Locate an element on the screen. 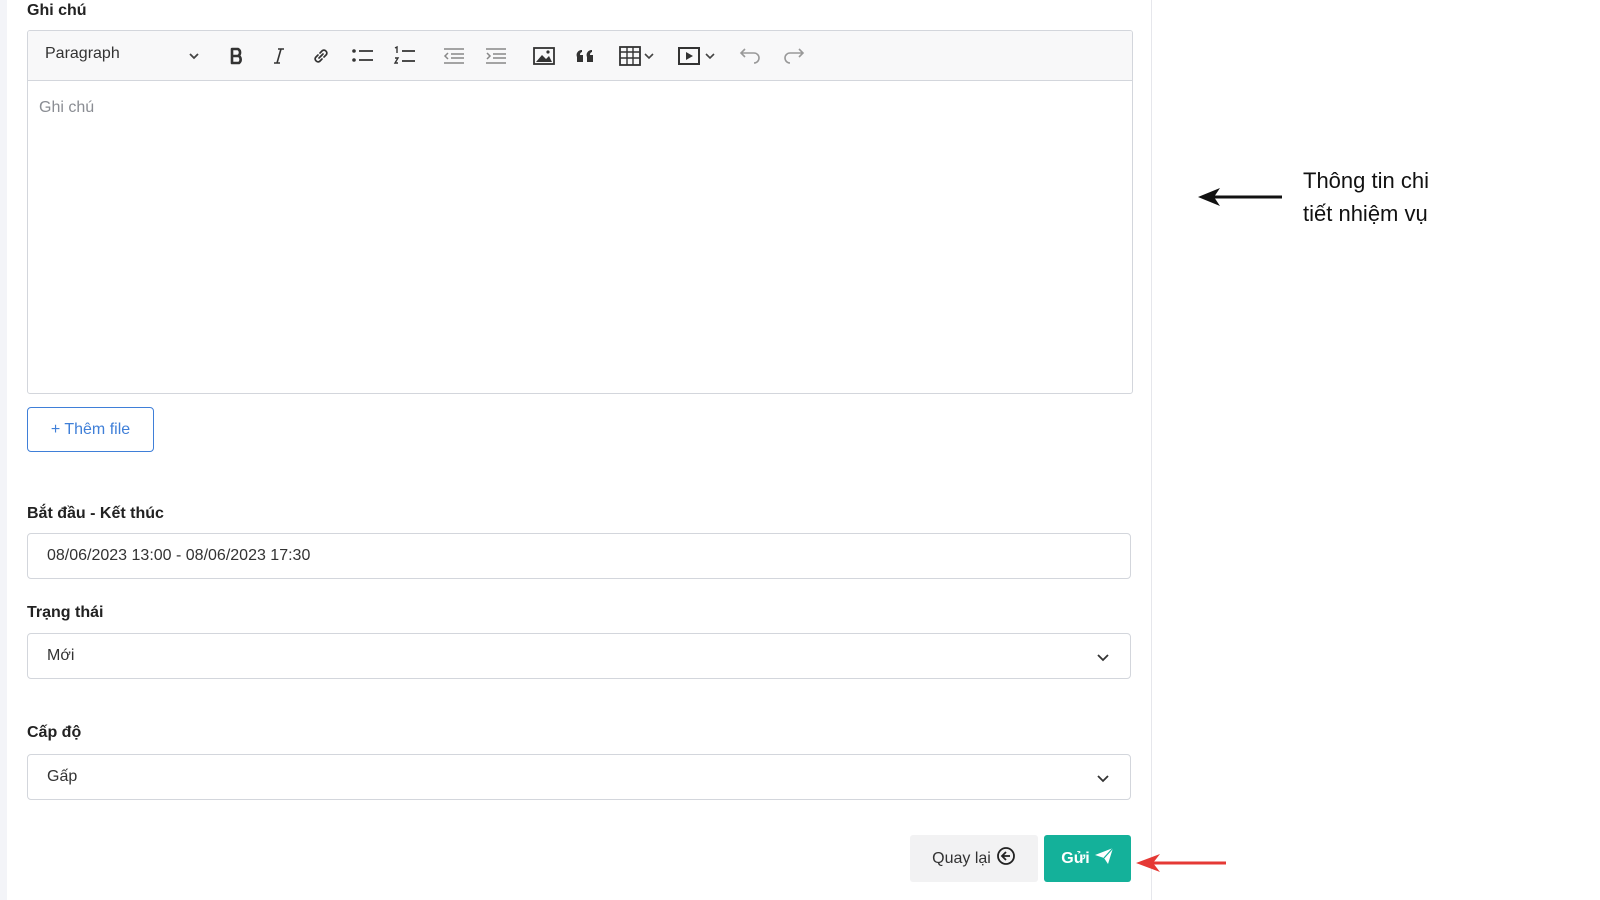  panel-divider is located at coordinates (1151, 450).